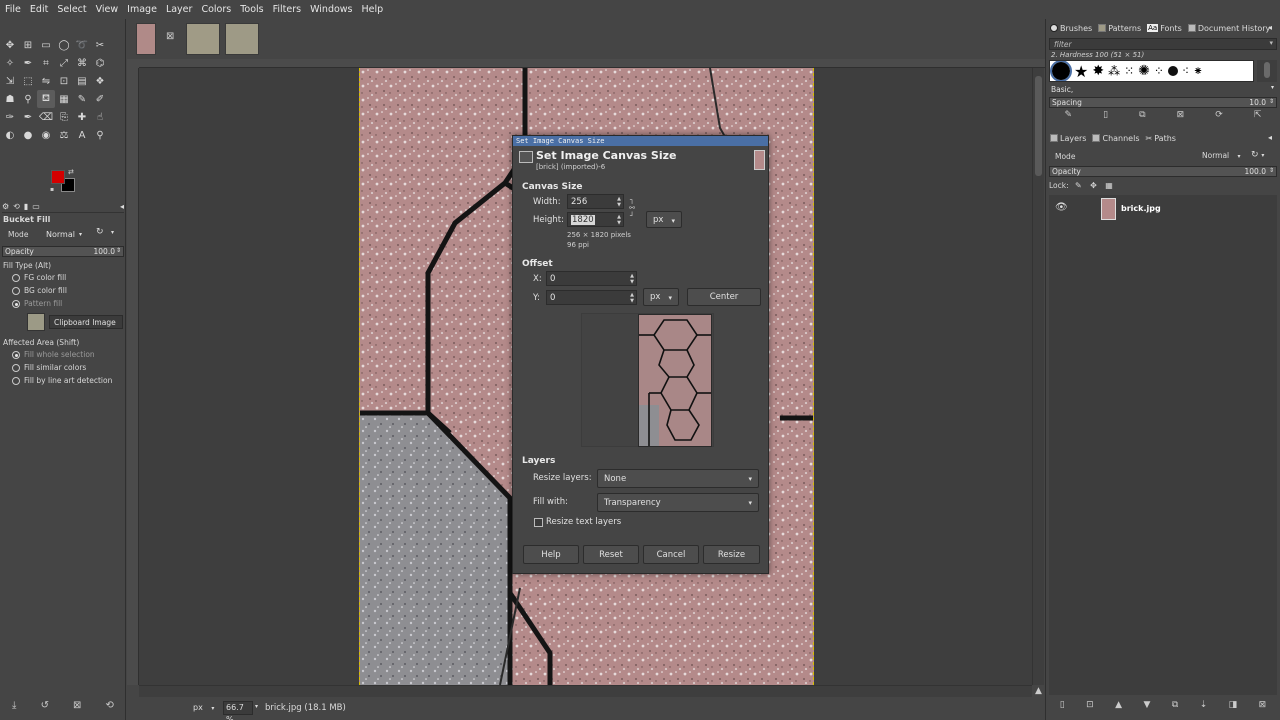  What do you see at coordinates (62, 380) in the screenshot?
I see `affected-lineart: Fill by line art detection` at bounding box center [62, 380].